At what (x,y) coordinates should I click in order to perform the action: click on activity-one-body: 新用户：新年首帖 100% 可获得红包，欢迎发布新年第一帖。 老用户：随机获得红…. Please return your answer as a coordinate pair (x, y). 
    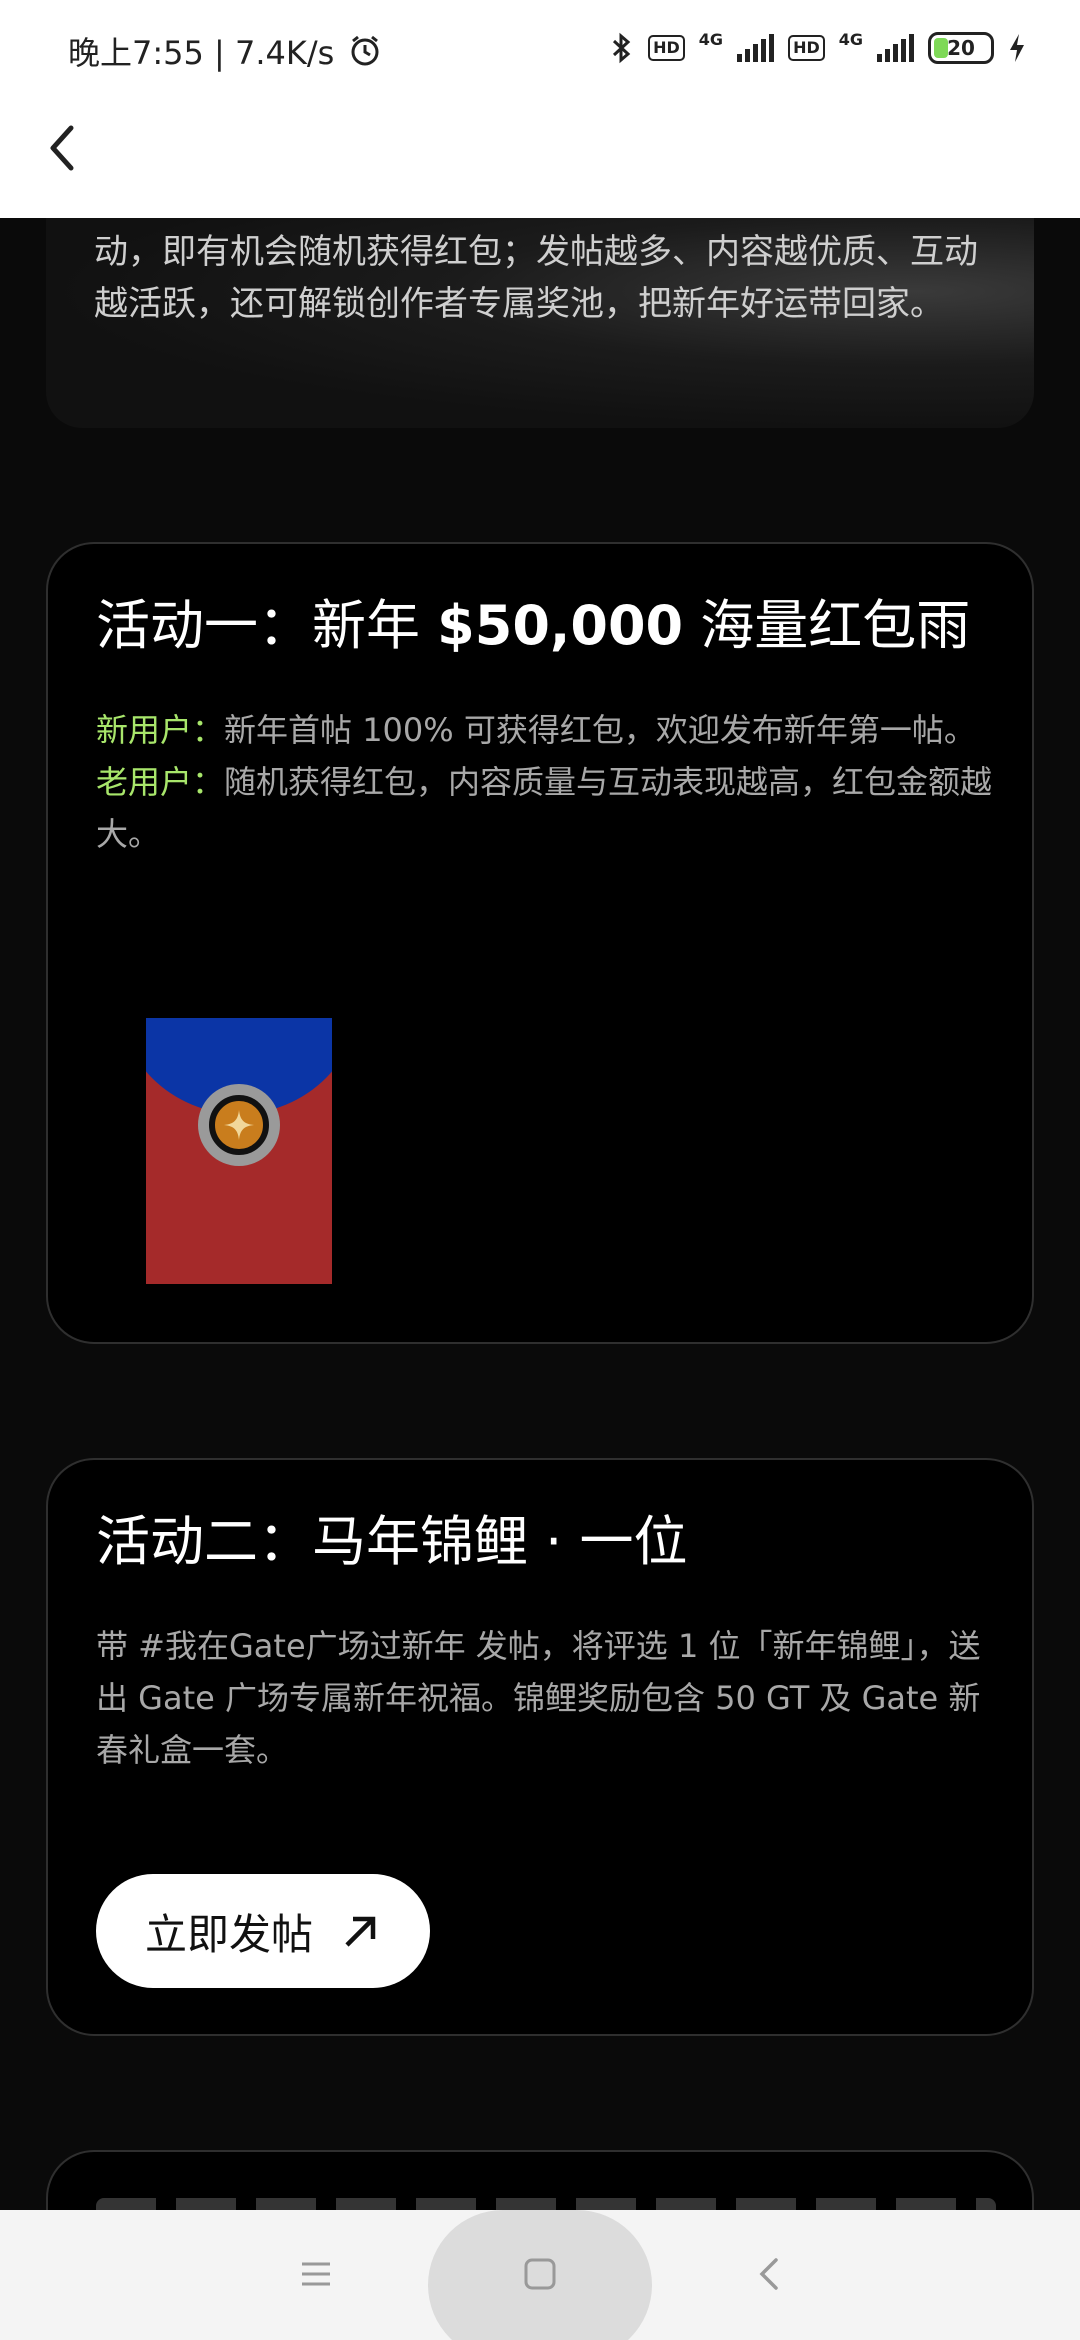
    Looking at the image, I should click on (546, 782).